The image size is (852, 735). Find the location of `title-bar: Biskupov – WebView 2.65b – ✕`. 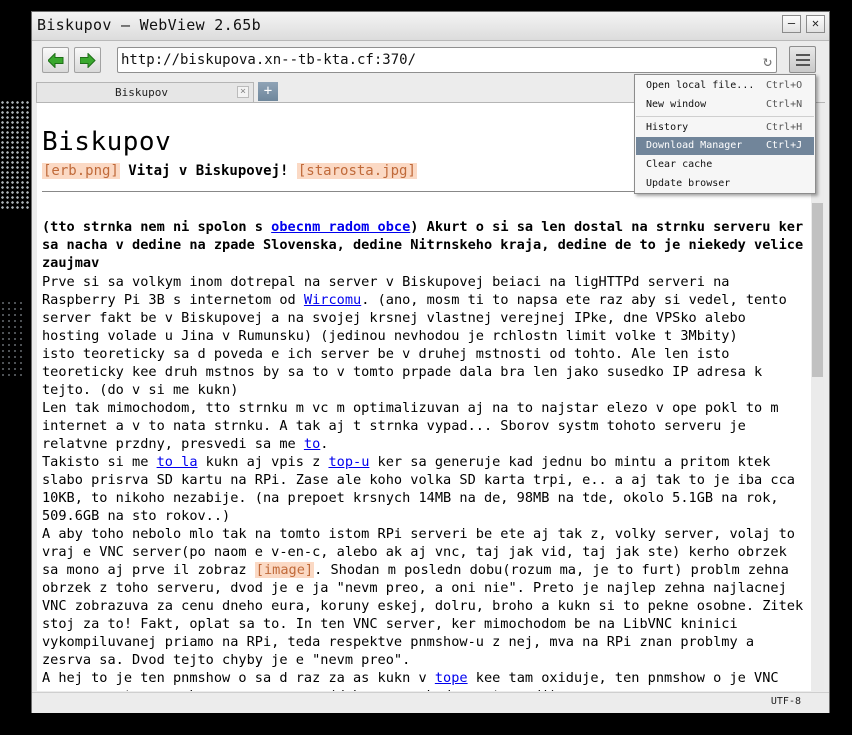

title-bar: Biskupov – WebView 2.65b – ✕ is located at coordinates (430, 26).